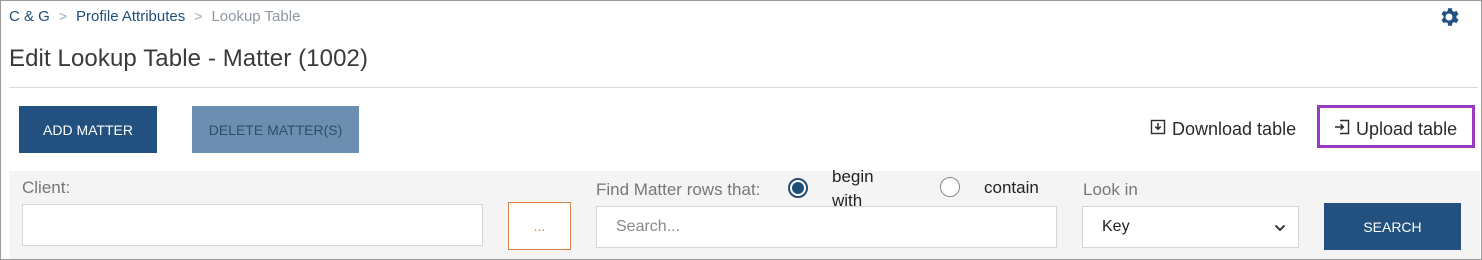  I want to click on look-in-label: Look in, so click(1110, 189).